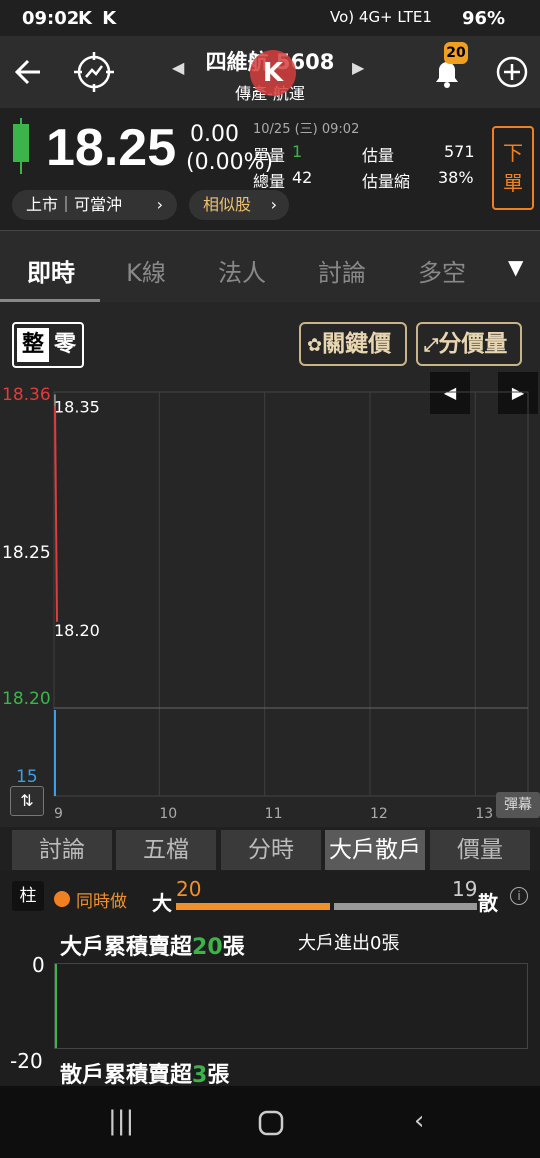 The width and height of the screenshot is (540, 1158). Describe the element at coordinates (56, 1006) in the screenshot. I see `holders-mini-bar` at that location.